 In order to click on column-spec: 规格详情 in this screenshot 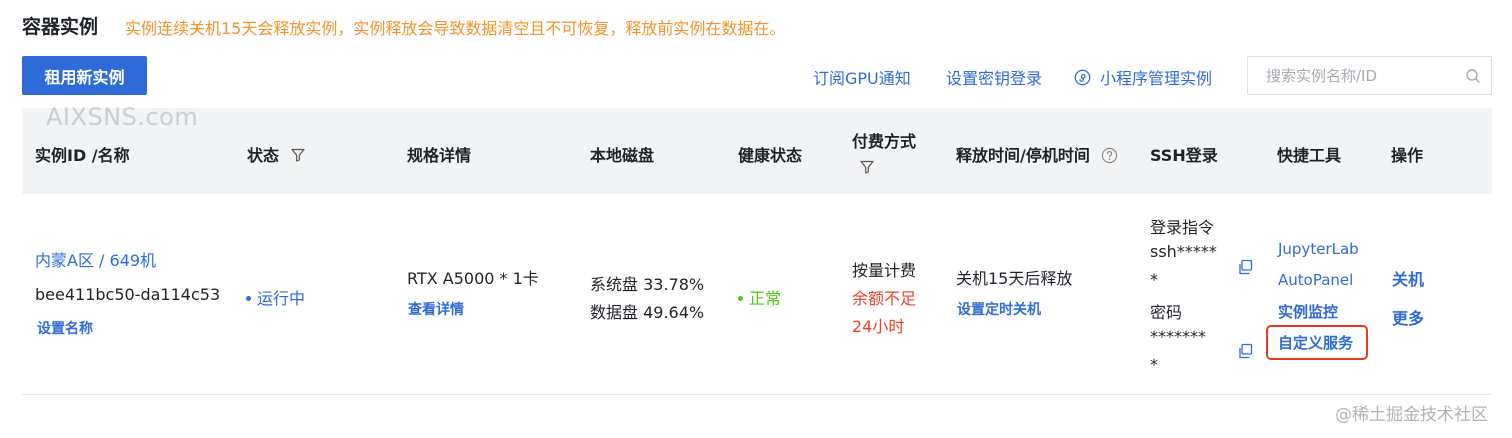, I will do `click(439, 155)`.